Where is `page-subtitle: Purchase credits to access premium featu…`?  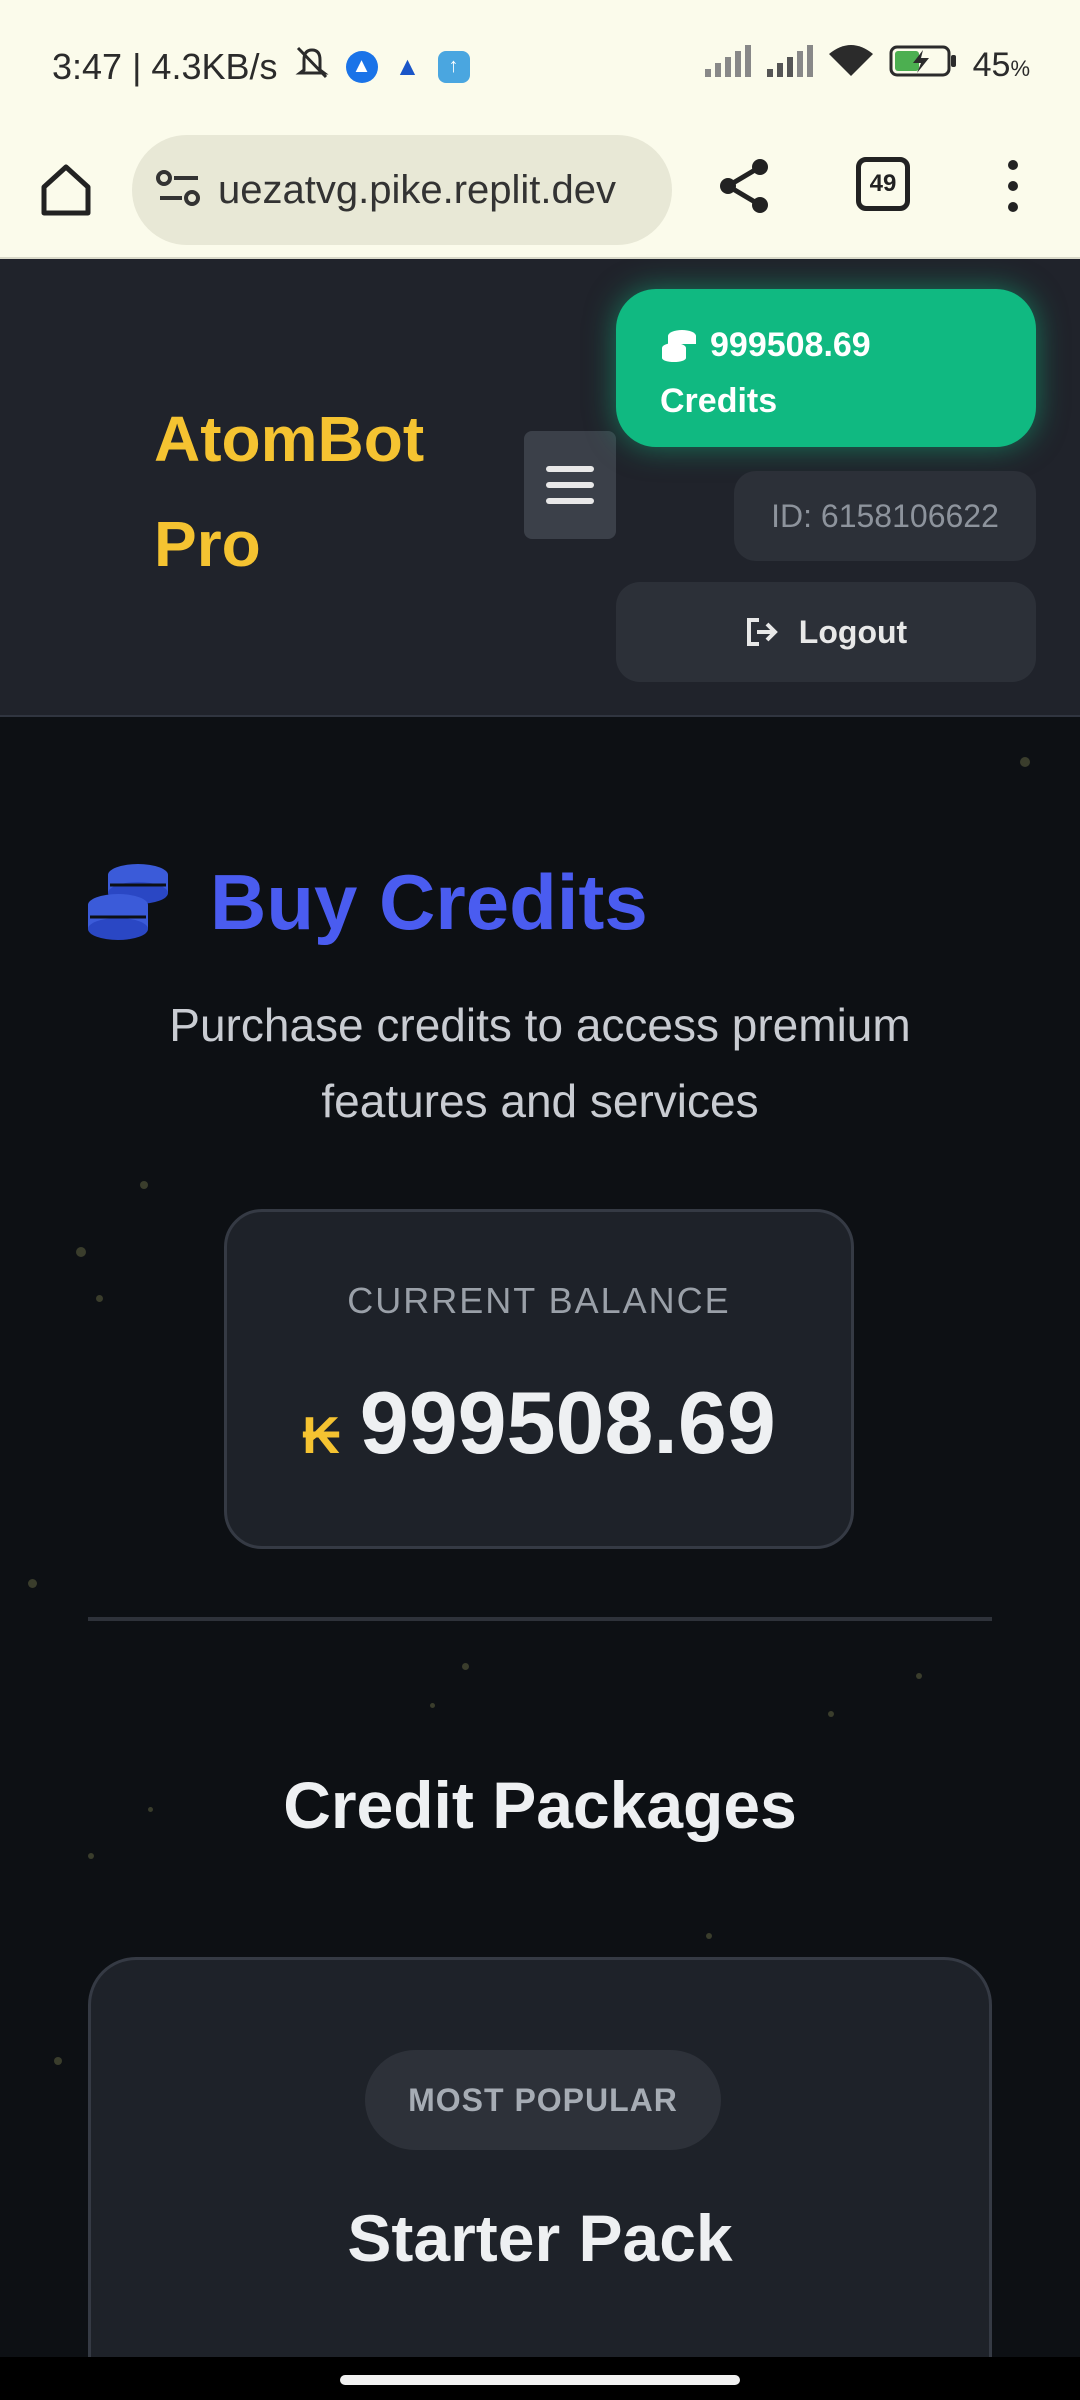 page-subtitle: Purchase credits to access premium featu… is located at coordinates (540, 1063).